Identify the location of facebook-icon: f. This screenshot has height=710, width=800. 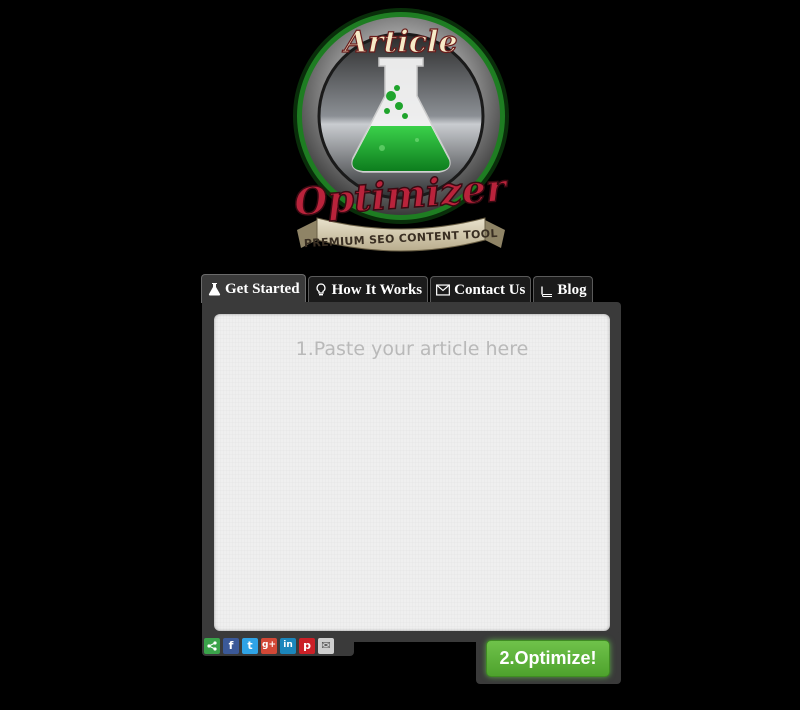
(231, 645).